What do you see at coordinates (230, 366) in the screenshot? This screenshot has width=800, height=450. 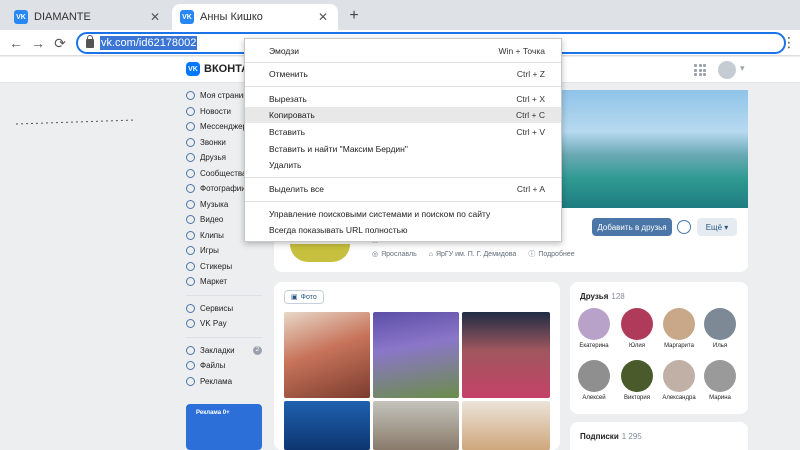 I see `sidebar-item-files: Файлы` at bounding box center [230, 366].